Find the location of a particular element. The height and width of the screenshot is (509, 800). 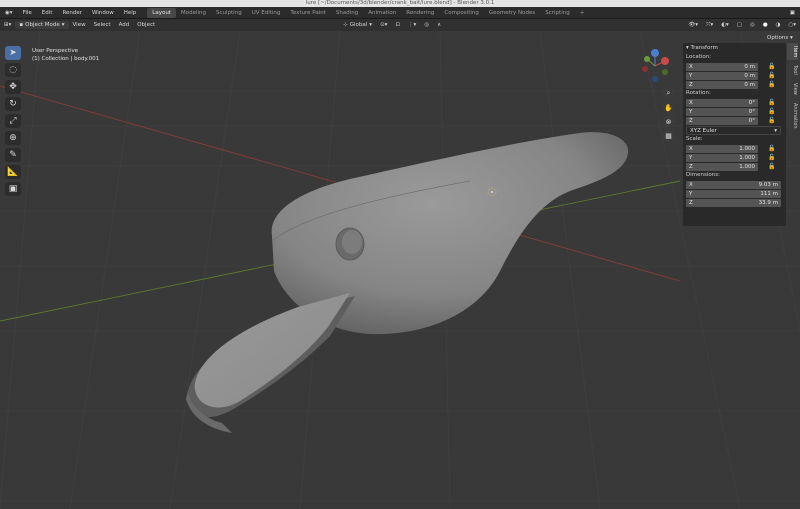

blender-logo-icon: ◉▾ is located at coordinates (9, 13).